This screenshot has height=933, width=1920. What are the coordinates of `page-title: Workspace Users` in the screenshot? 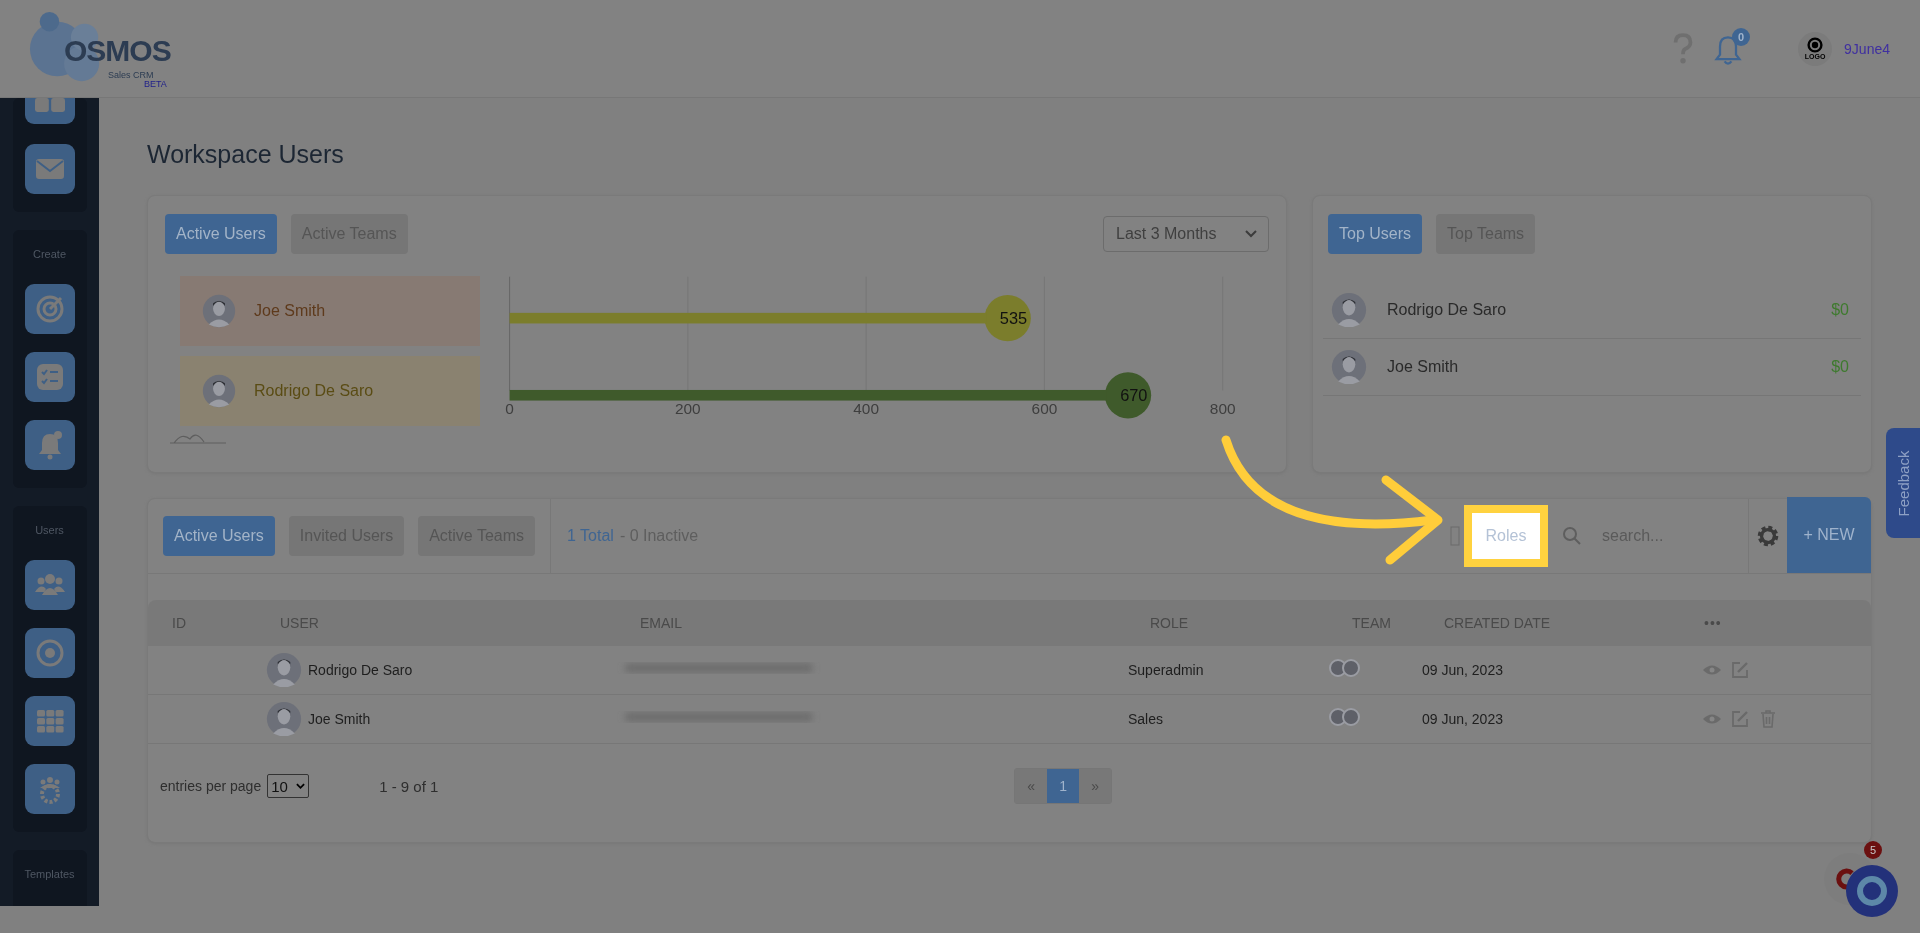 It's located at (246, 154).